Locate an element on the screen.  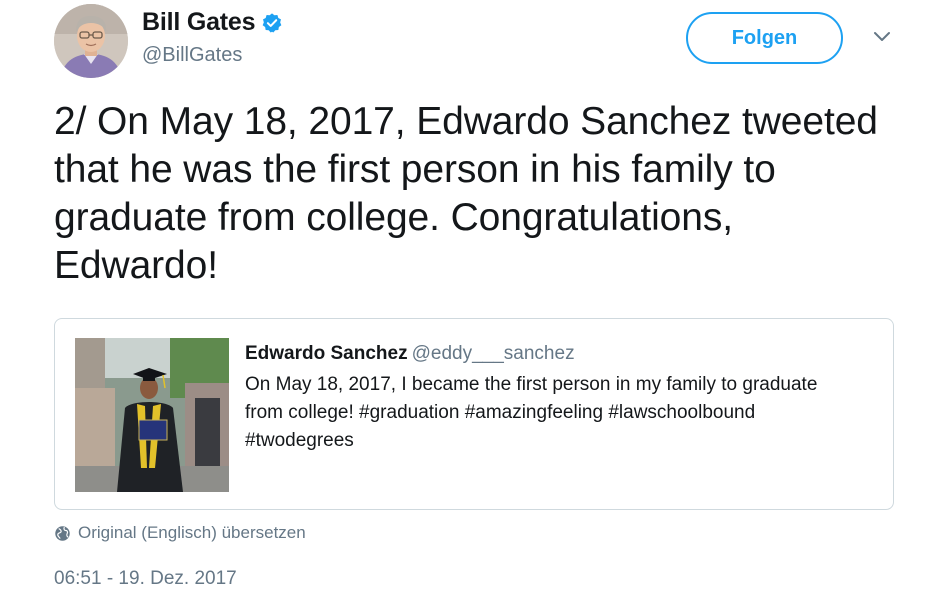
follow-button: Folgen is located at coordinates (764, 38).